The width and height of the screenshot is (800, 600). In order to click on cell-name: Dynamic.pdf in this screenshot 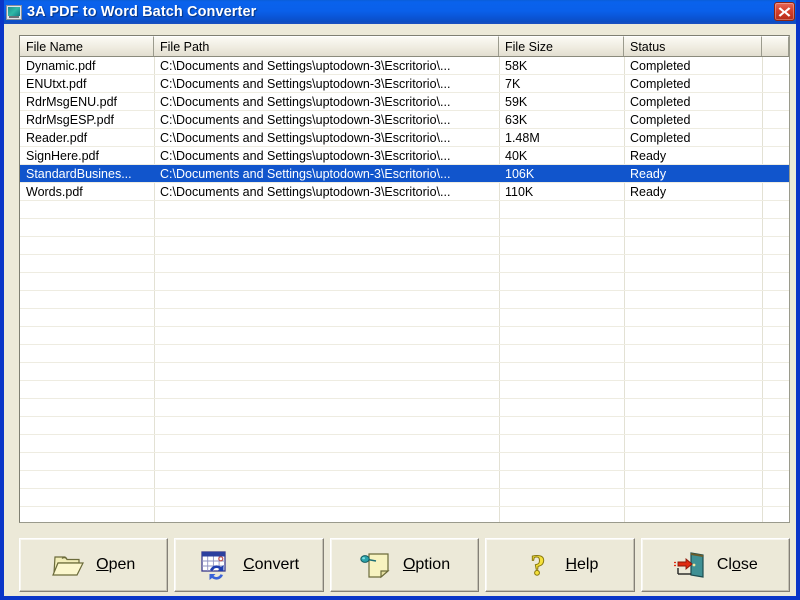, I will do `click(61, 65)`.